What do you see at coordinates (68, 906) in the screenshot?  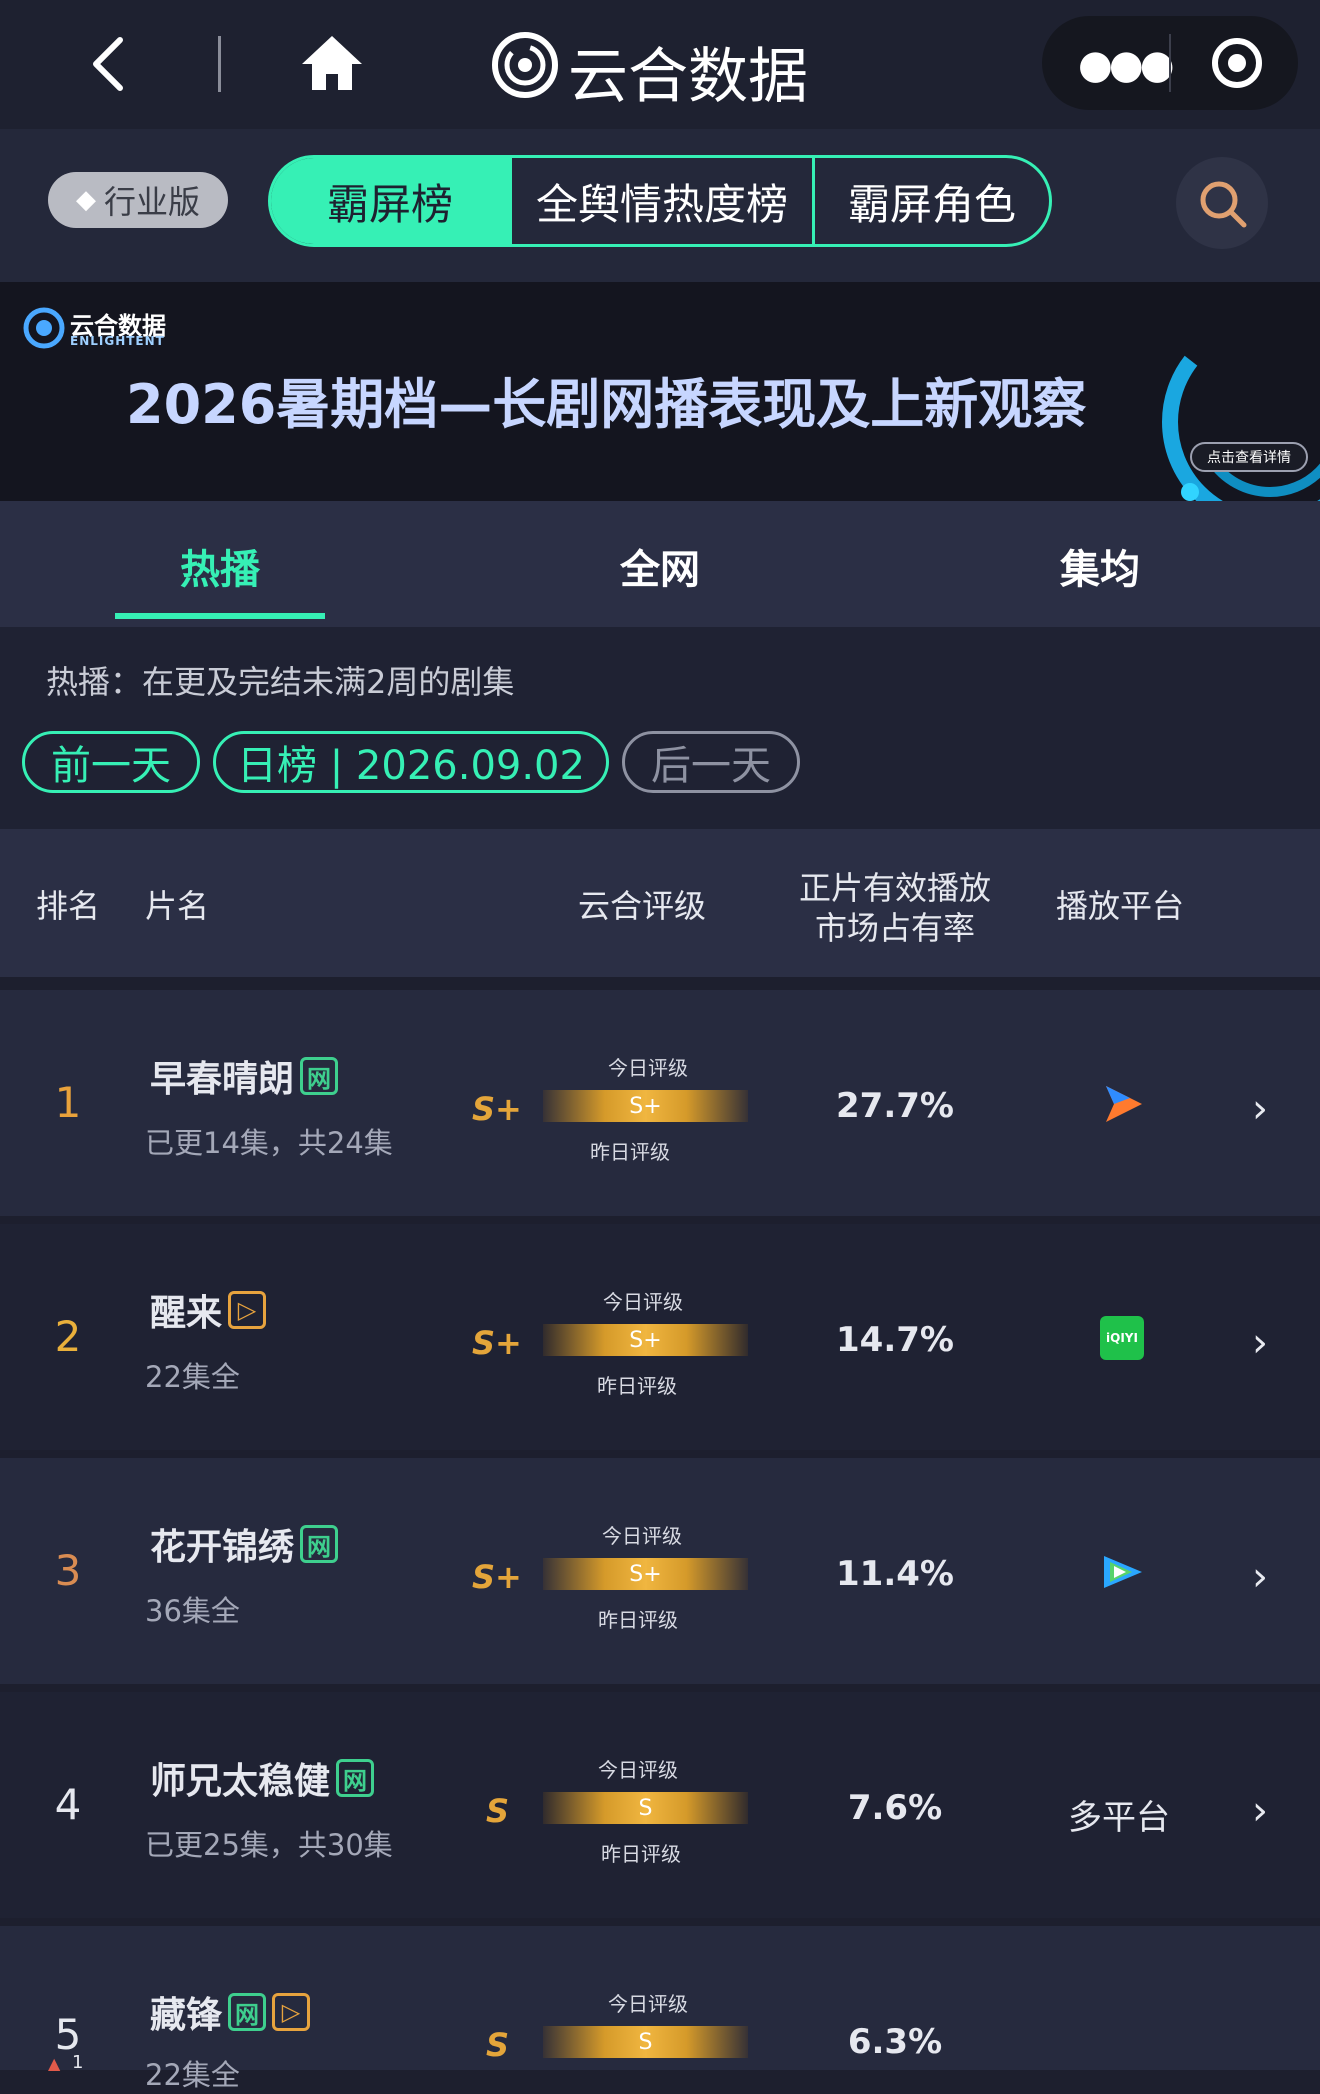 I see `col-rank: 排名` at bounding box center [68, 906].